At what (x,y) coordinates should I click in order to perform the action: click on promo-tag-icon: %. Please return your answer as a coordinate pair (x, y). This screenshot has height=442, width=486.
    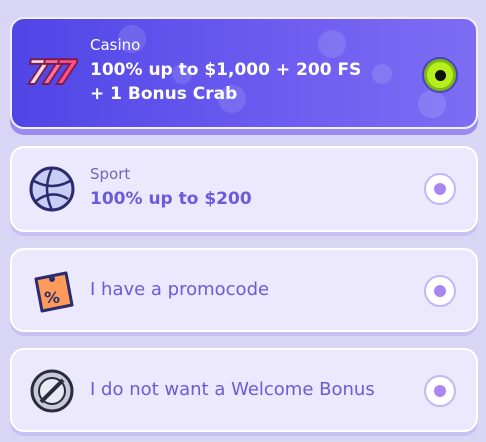
    Looking at the image, I should click on (54, 292).